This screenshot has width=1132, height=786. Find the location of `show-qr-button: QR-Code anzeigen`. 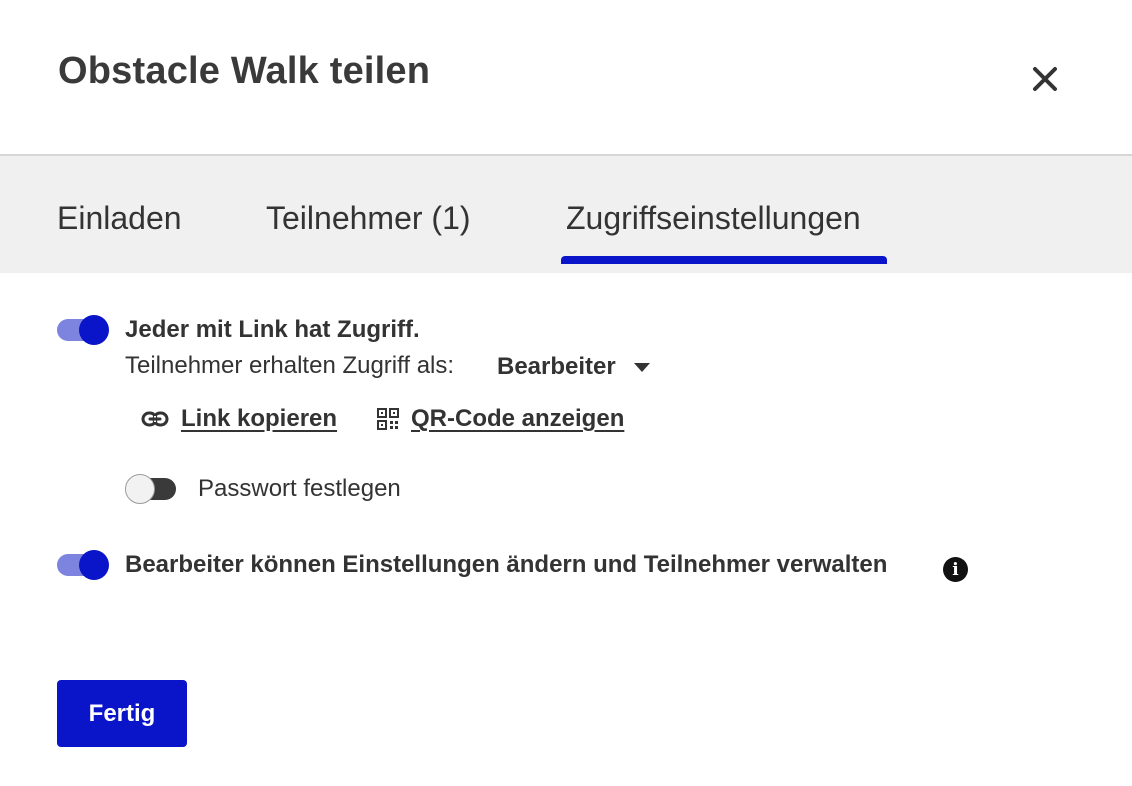

show-qr-button: QR-Code anzeigen is located at coordinates (500, 419).